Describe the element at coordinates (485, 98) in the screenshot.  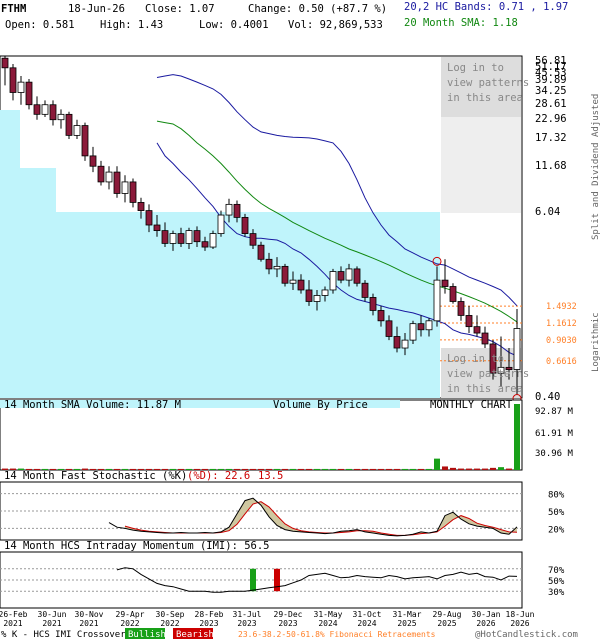
I see `login-overlay-top-line3: in this area` at that location.